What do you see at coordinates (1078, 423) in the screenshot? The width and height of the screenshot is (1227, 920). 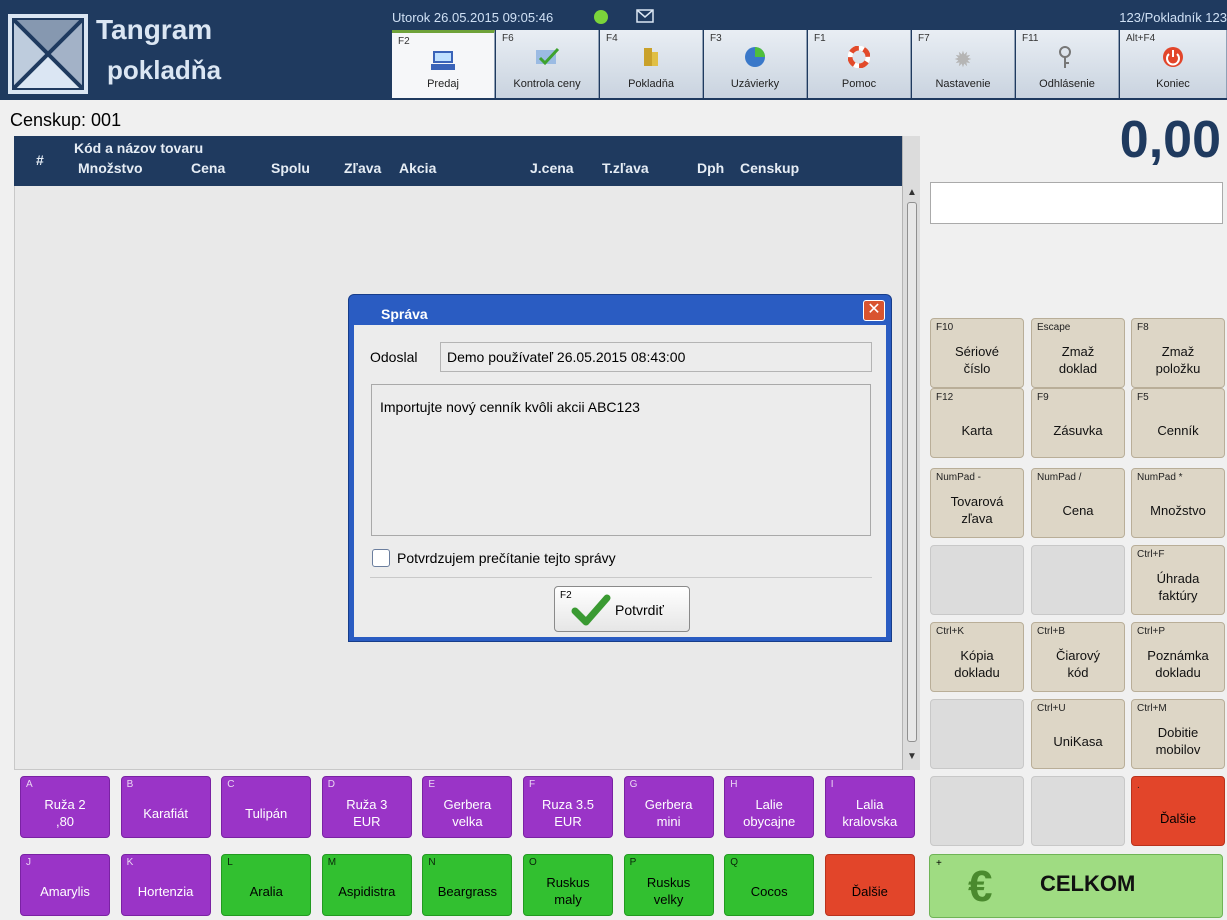 I see `panel-button: F9 Zásuvka` at bounding box center [1078, 423].